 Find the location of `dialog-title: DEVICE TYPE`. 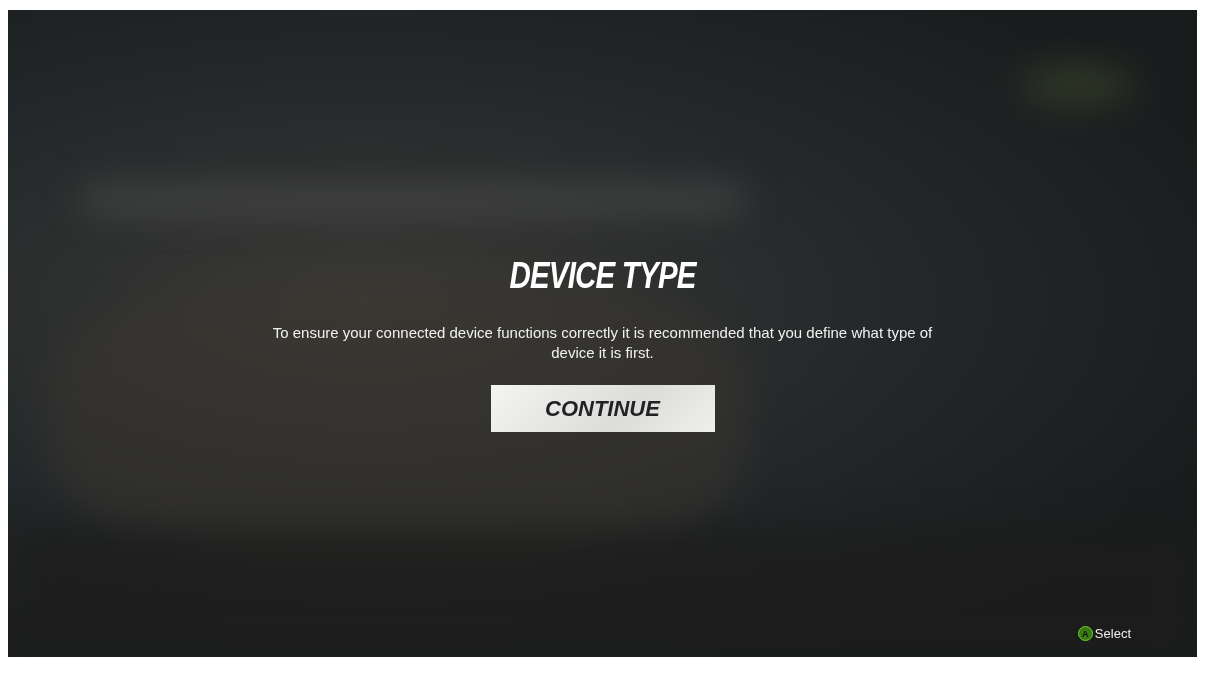

dialog-title: DEVICE TYPE is located at coordinates (602, 276).